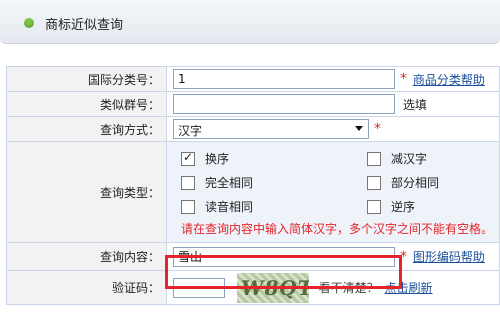  What do you see at coordinates (86, 256) in the screenshot?
I see `query-content-label: 查询内容：` at bounding box center [86, 256].